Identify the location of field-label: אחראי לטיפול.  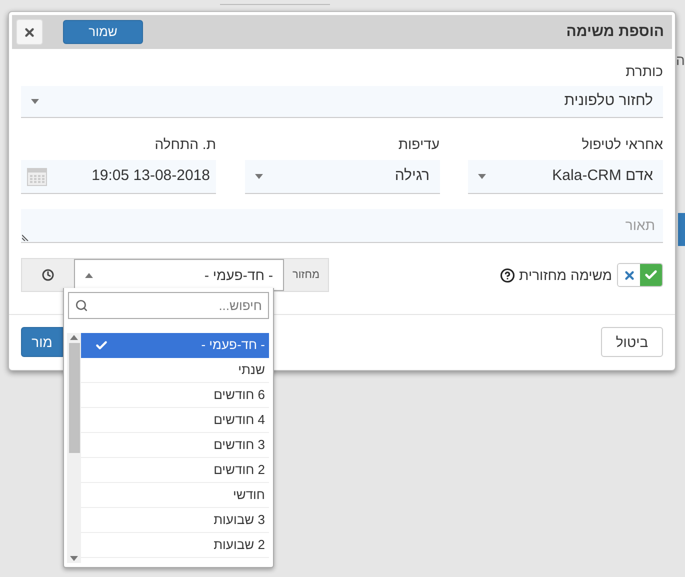
(622, 144).